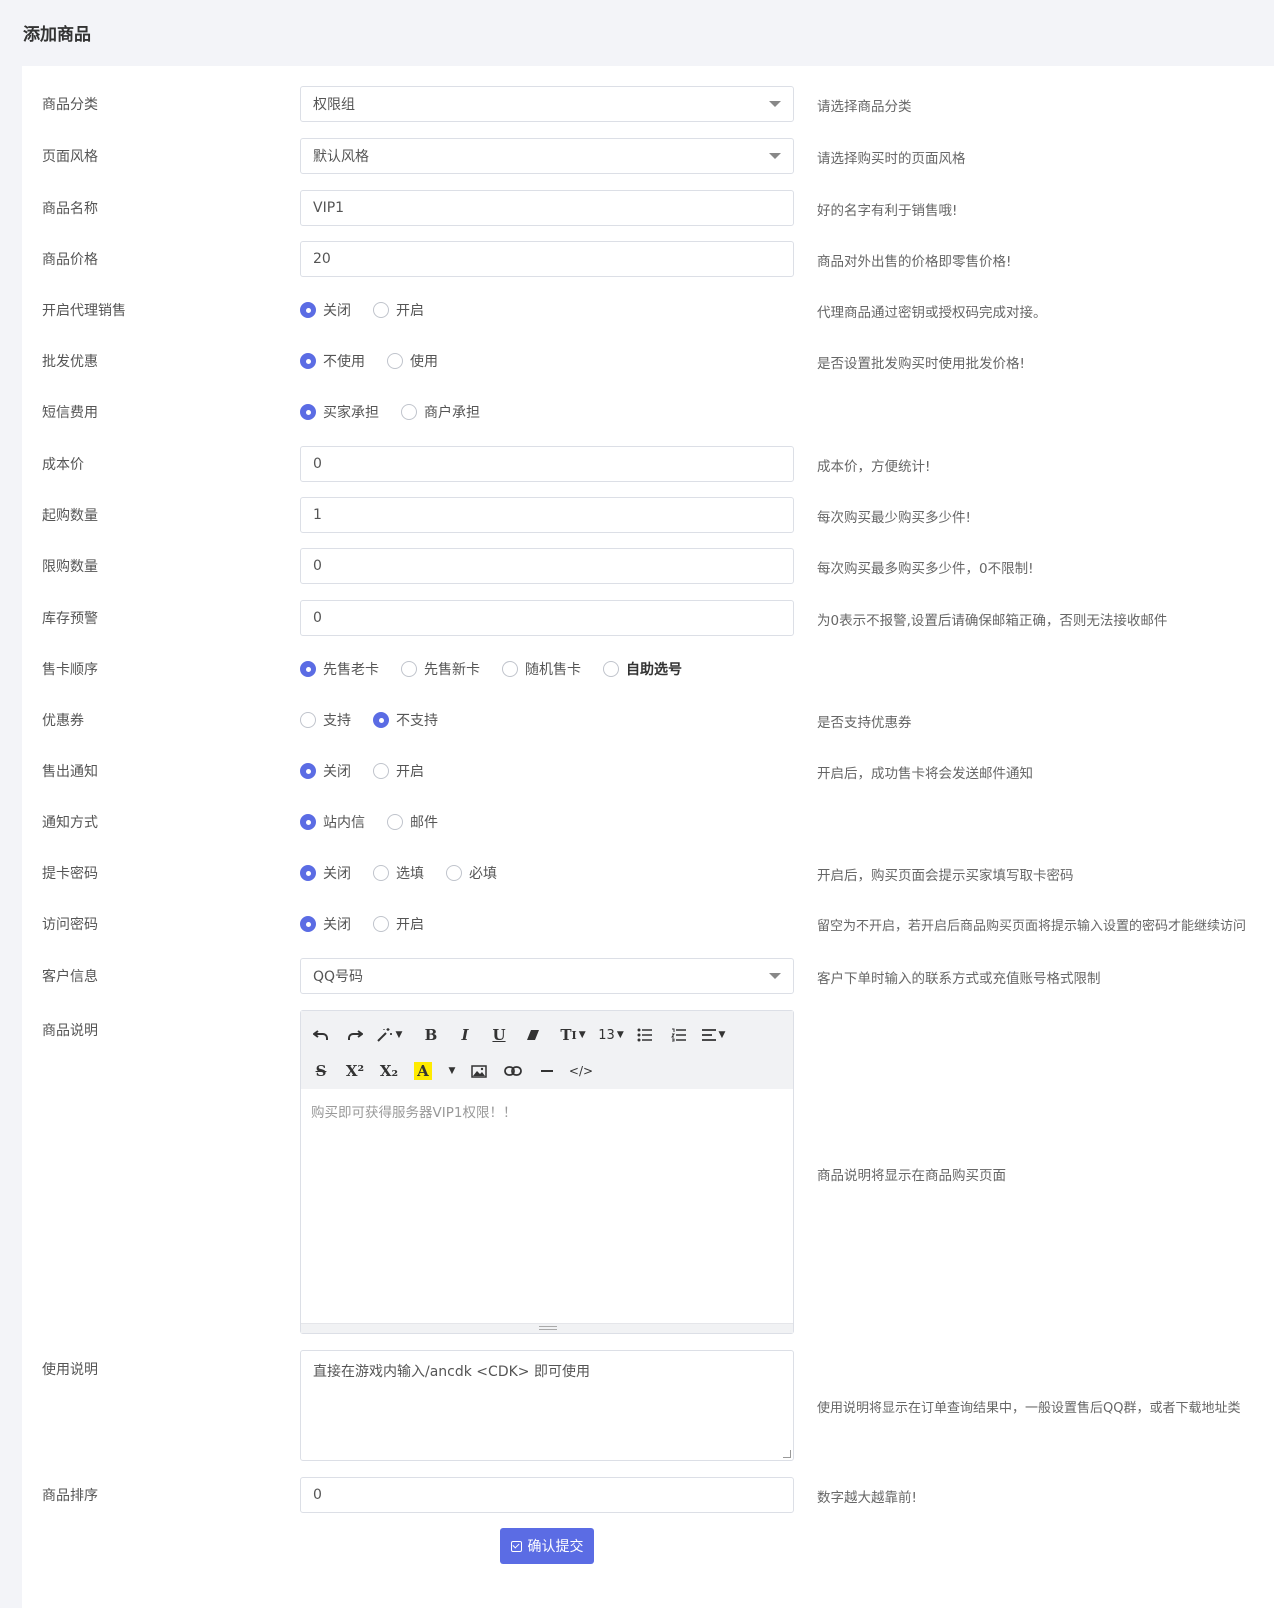 The width and height of the screenshot is (1274, 1608). Describe the element at coordinates (412, 822) in the screenshot. I see `notify-method-radio-email: 邮件` at that location.